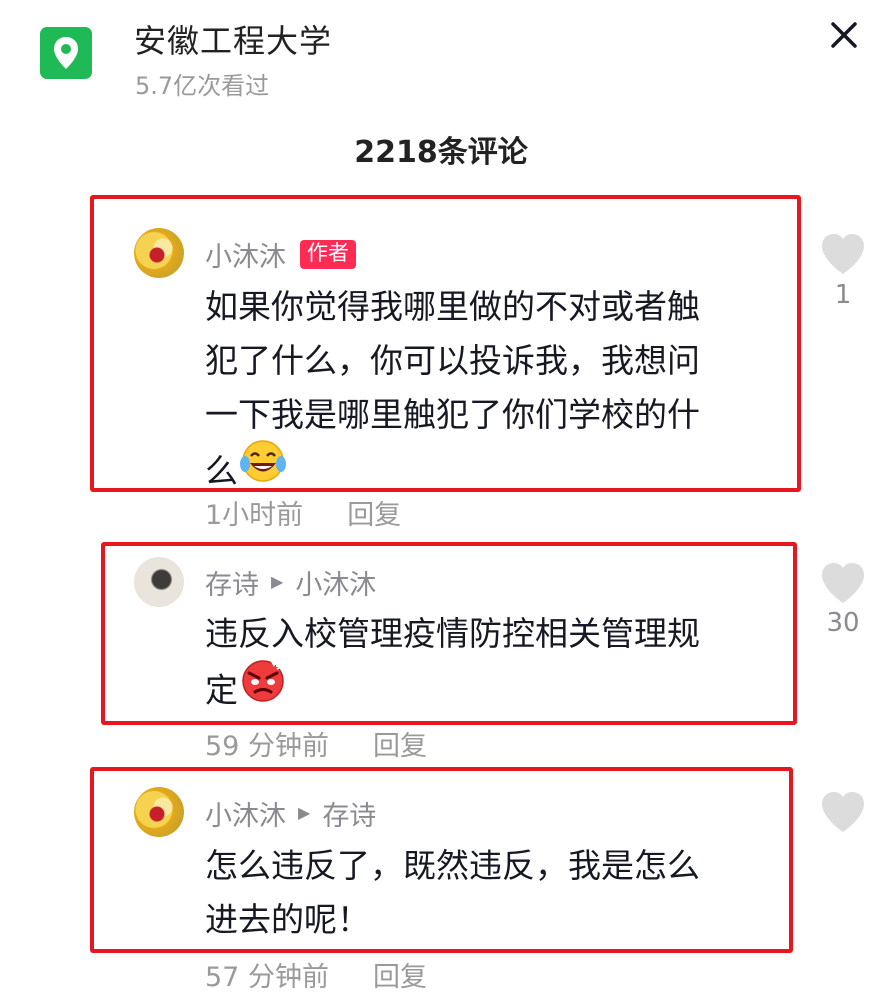  Describe the element at coordinates (328, 254) in the screenshot. I see `author-badge: 作者` at that location.